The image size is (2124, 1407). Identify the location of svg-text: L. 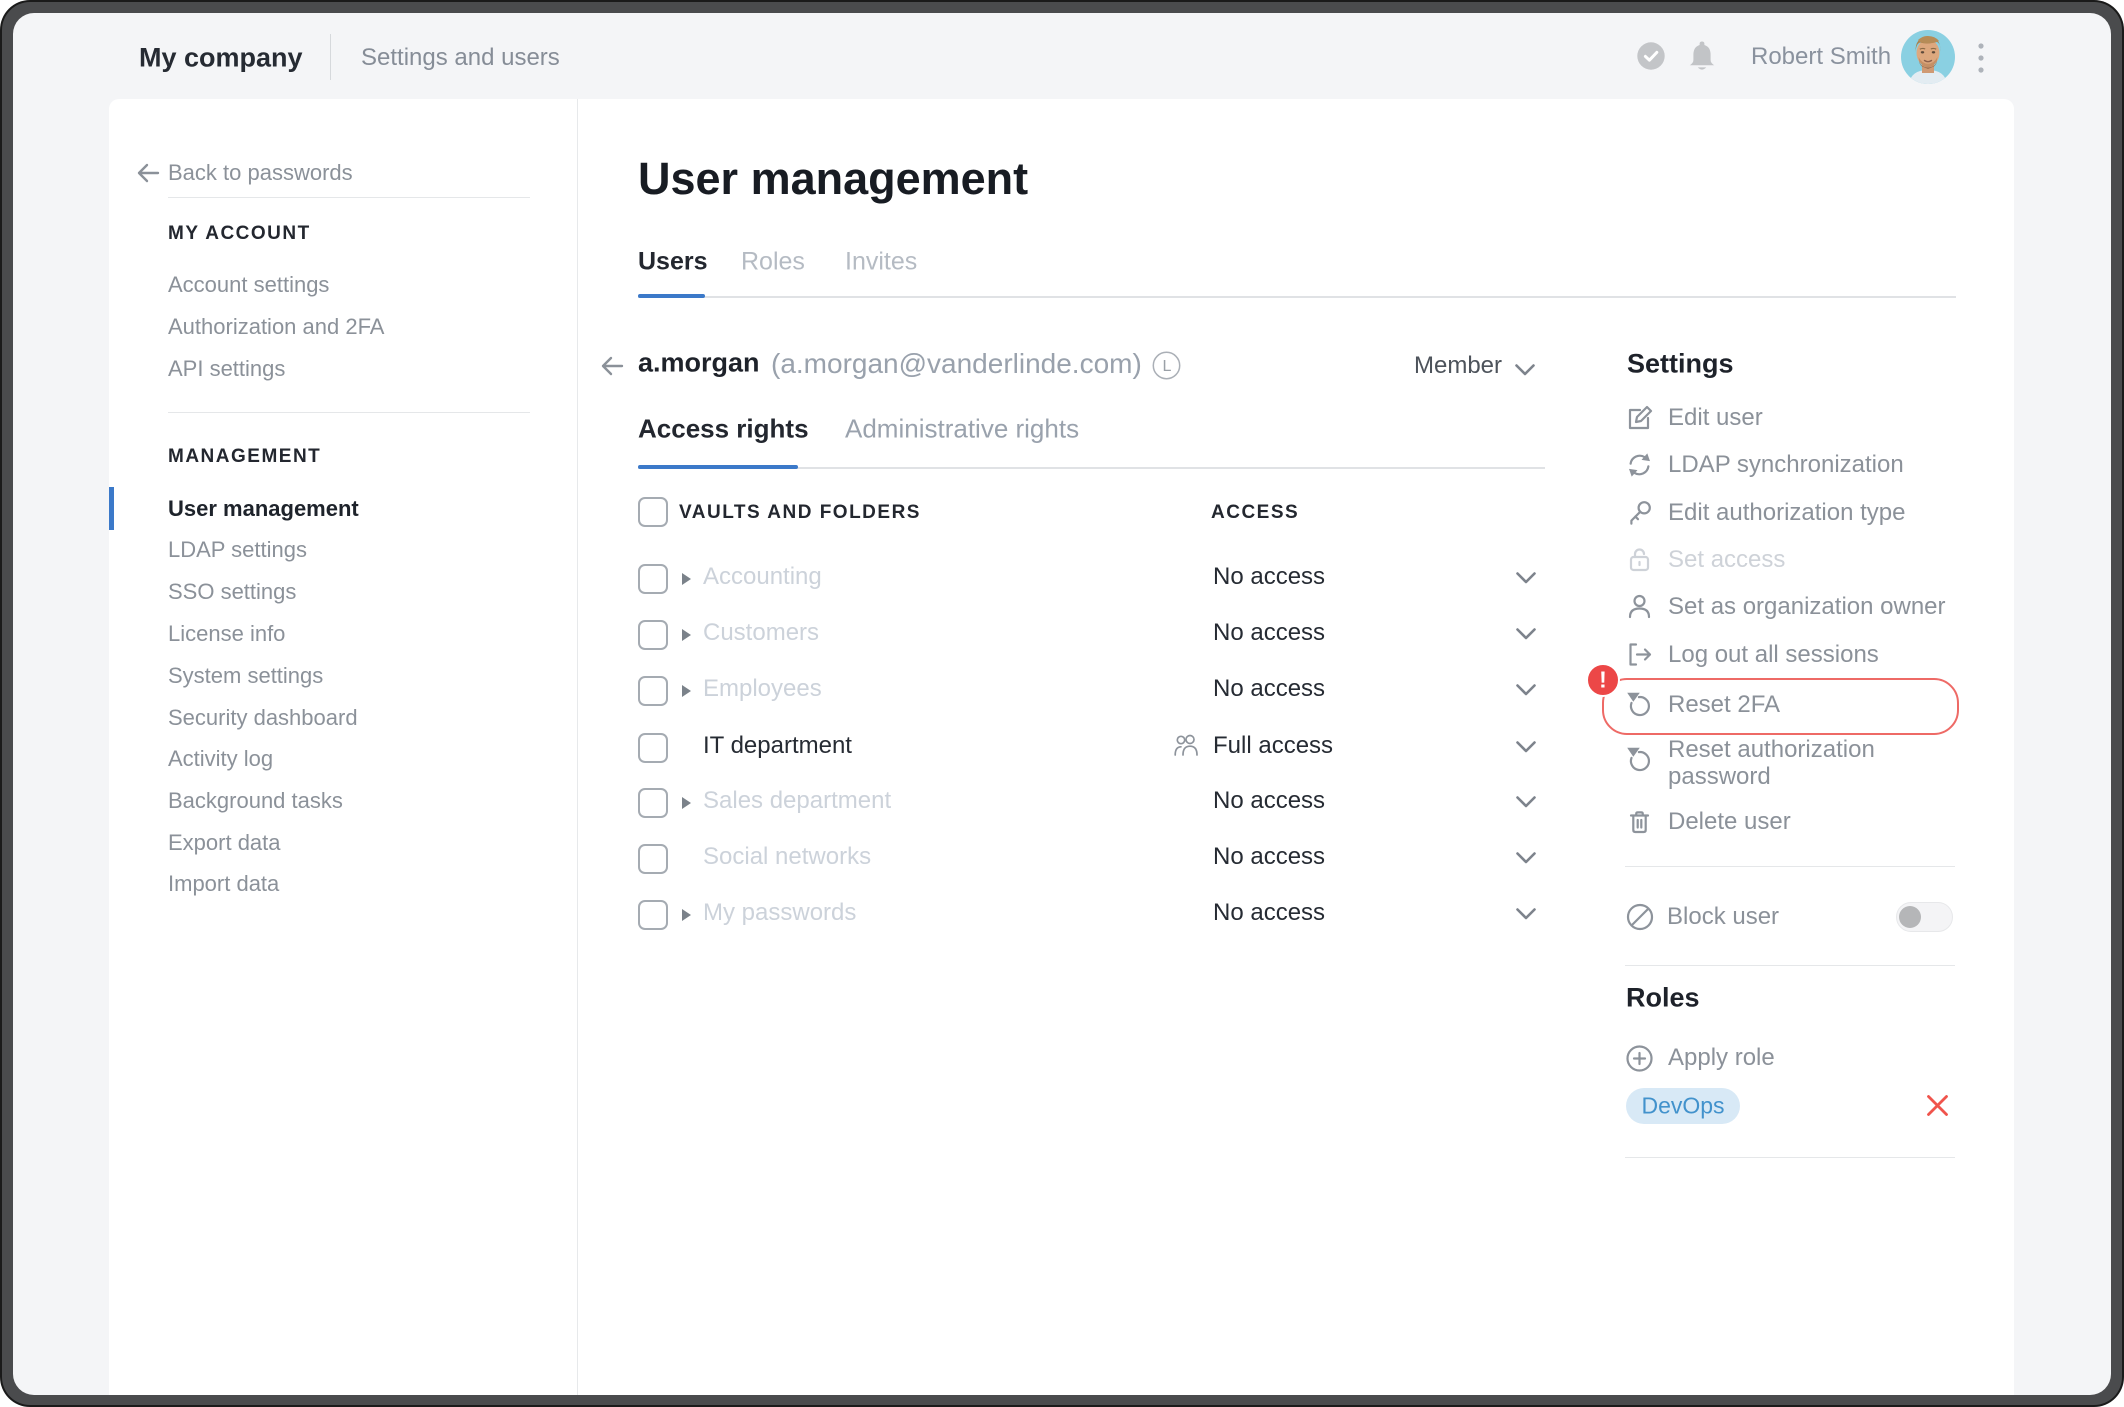
(1167, 366).